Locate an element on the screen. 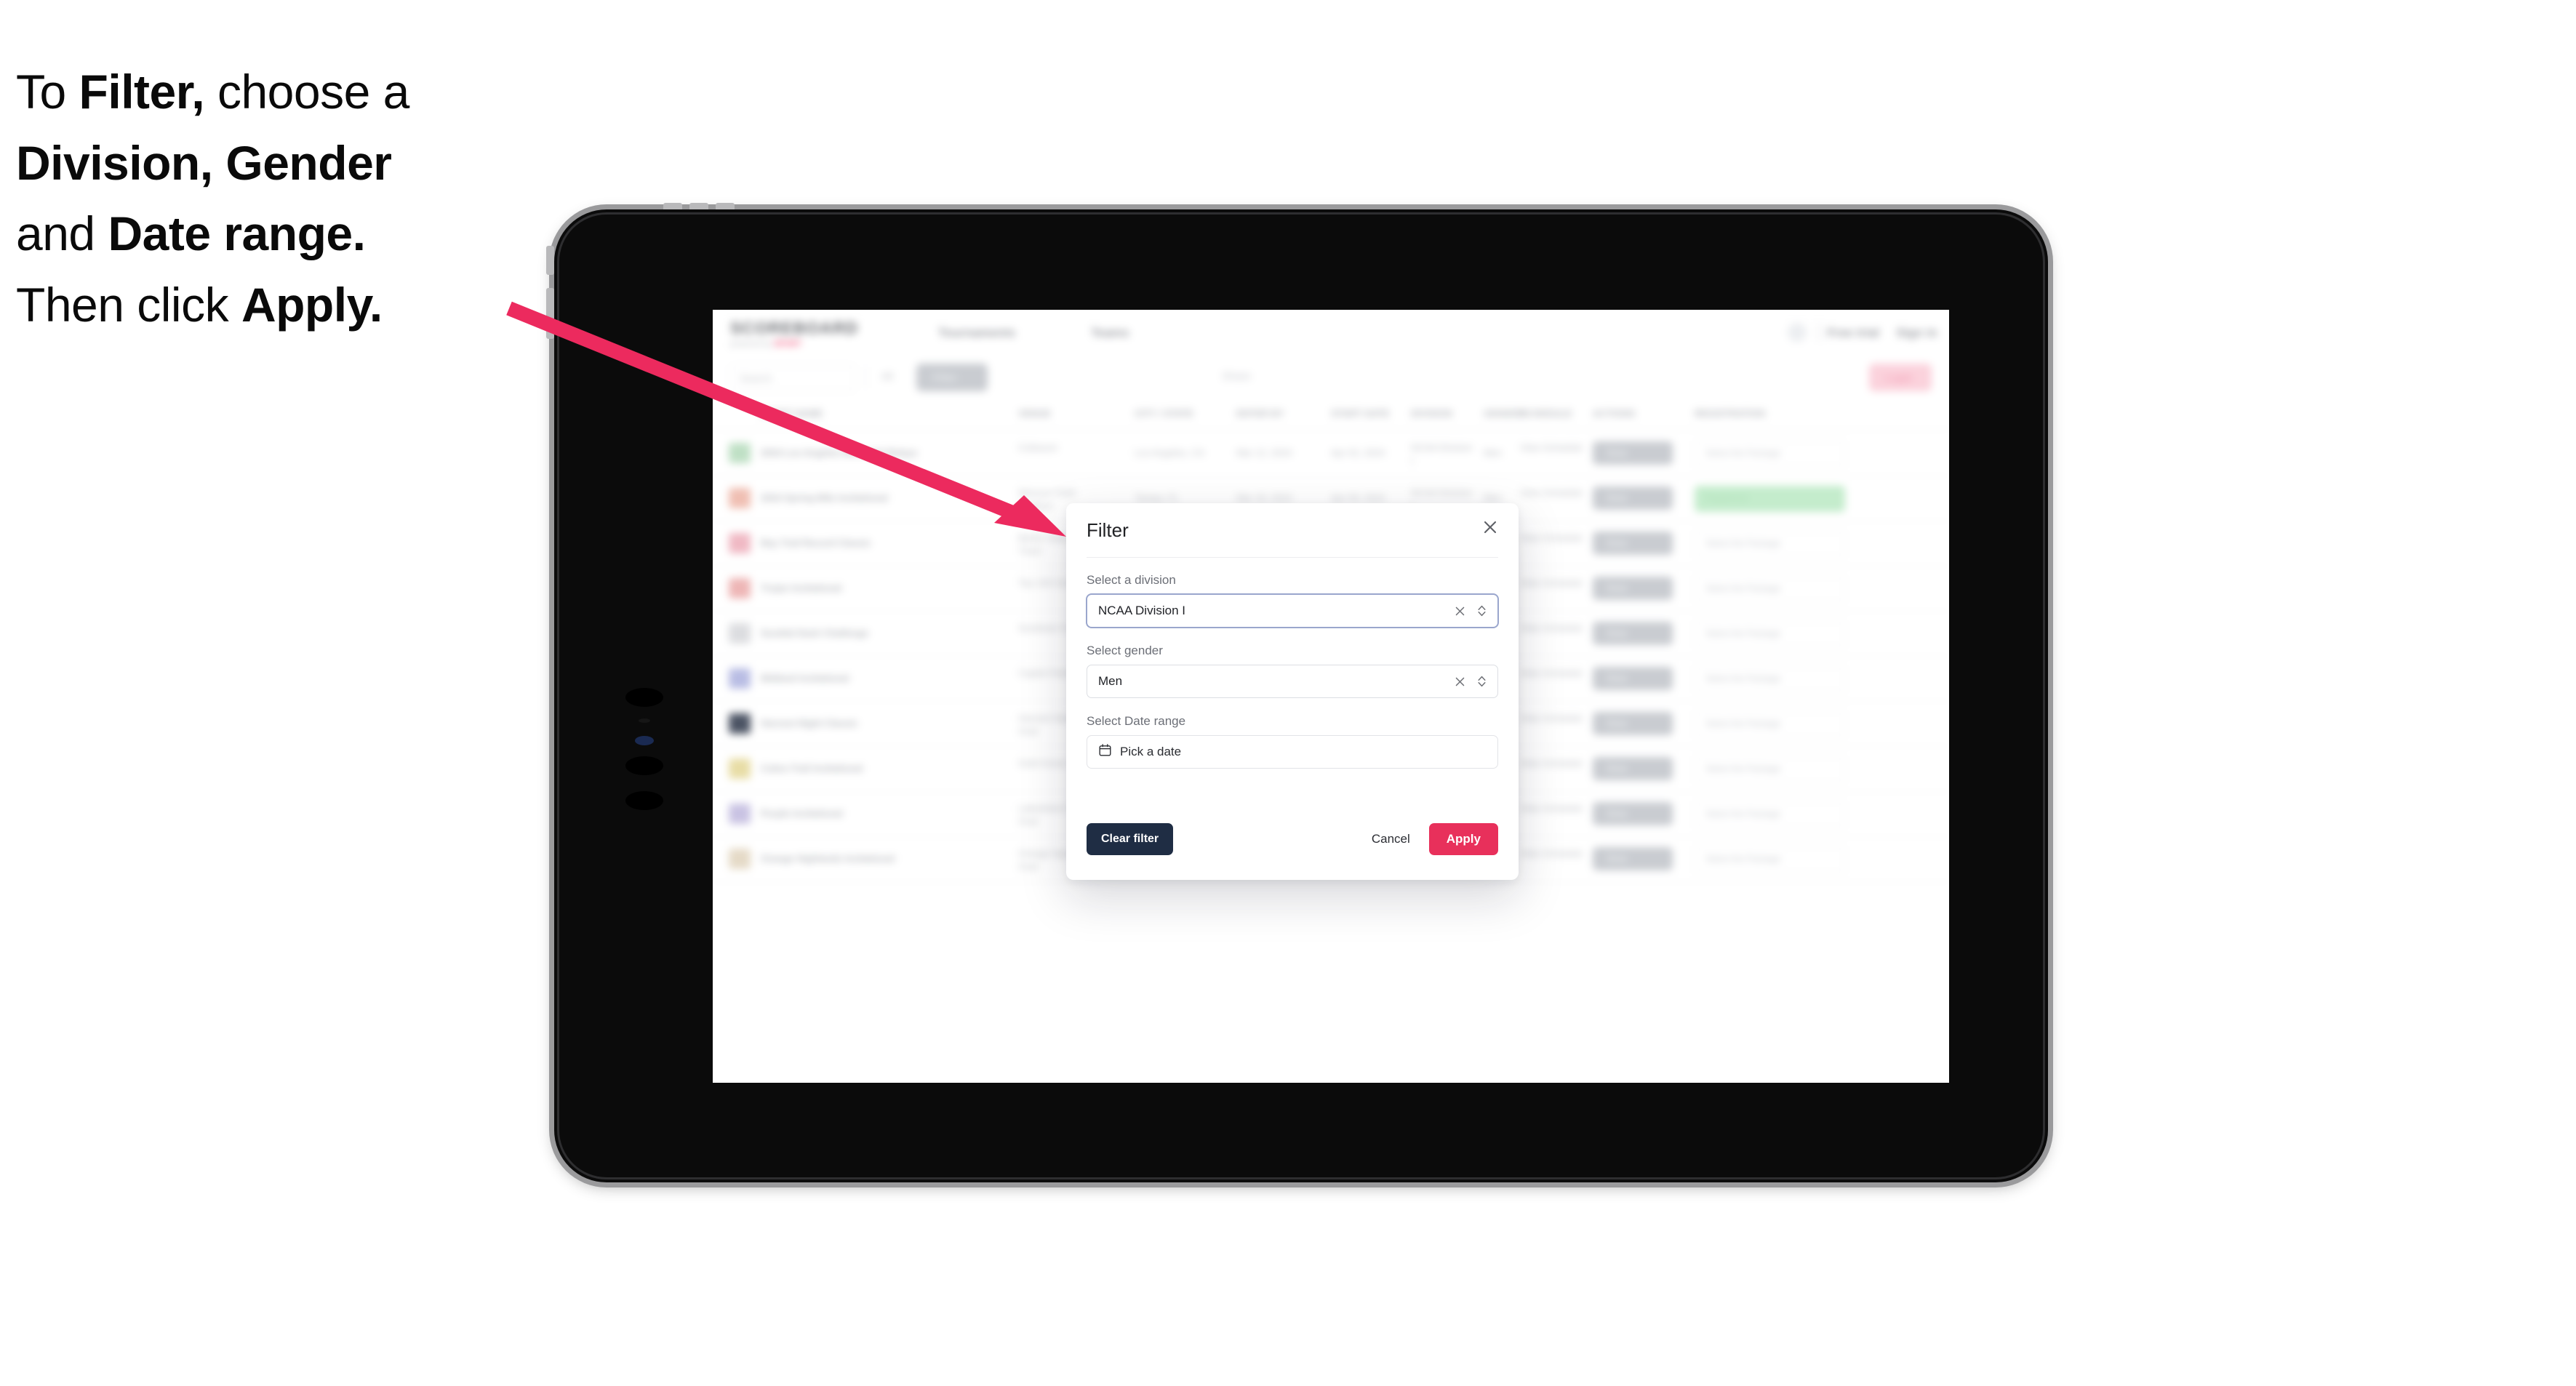  topnav-item-free-trial: Free trial is located at coordinates (1853, 333).